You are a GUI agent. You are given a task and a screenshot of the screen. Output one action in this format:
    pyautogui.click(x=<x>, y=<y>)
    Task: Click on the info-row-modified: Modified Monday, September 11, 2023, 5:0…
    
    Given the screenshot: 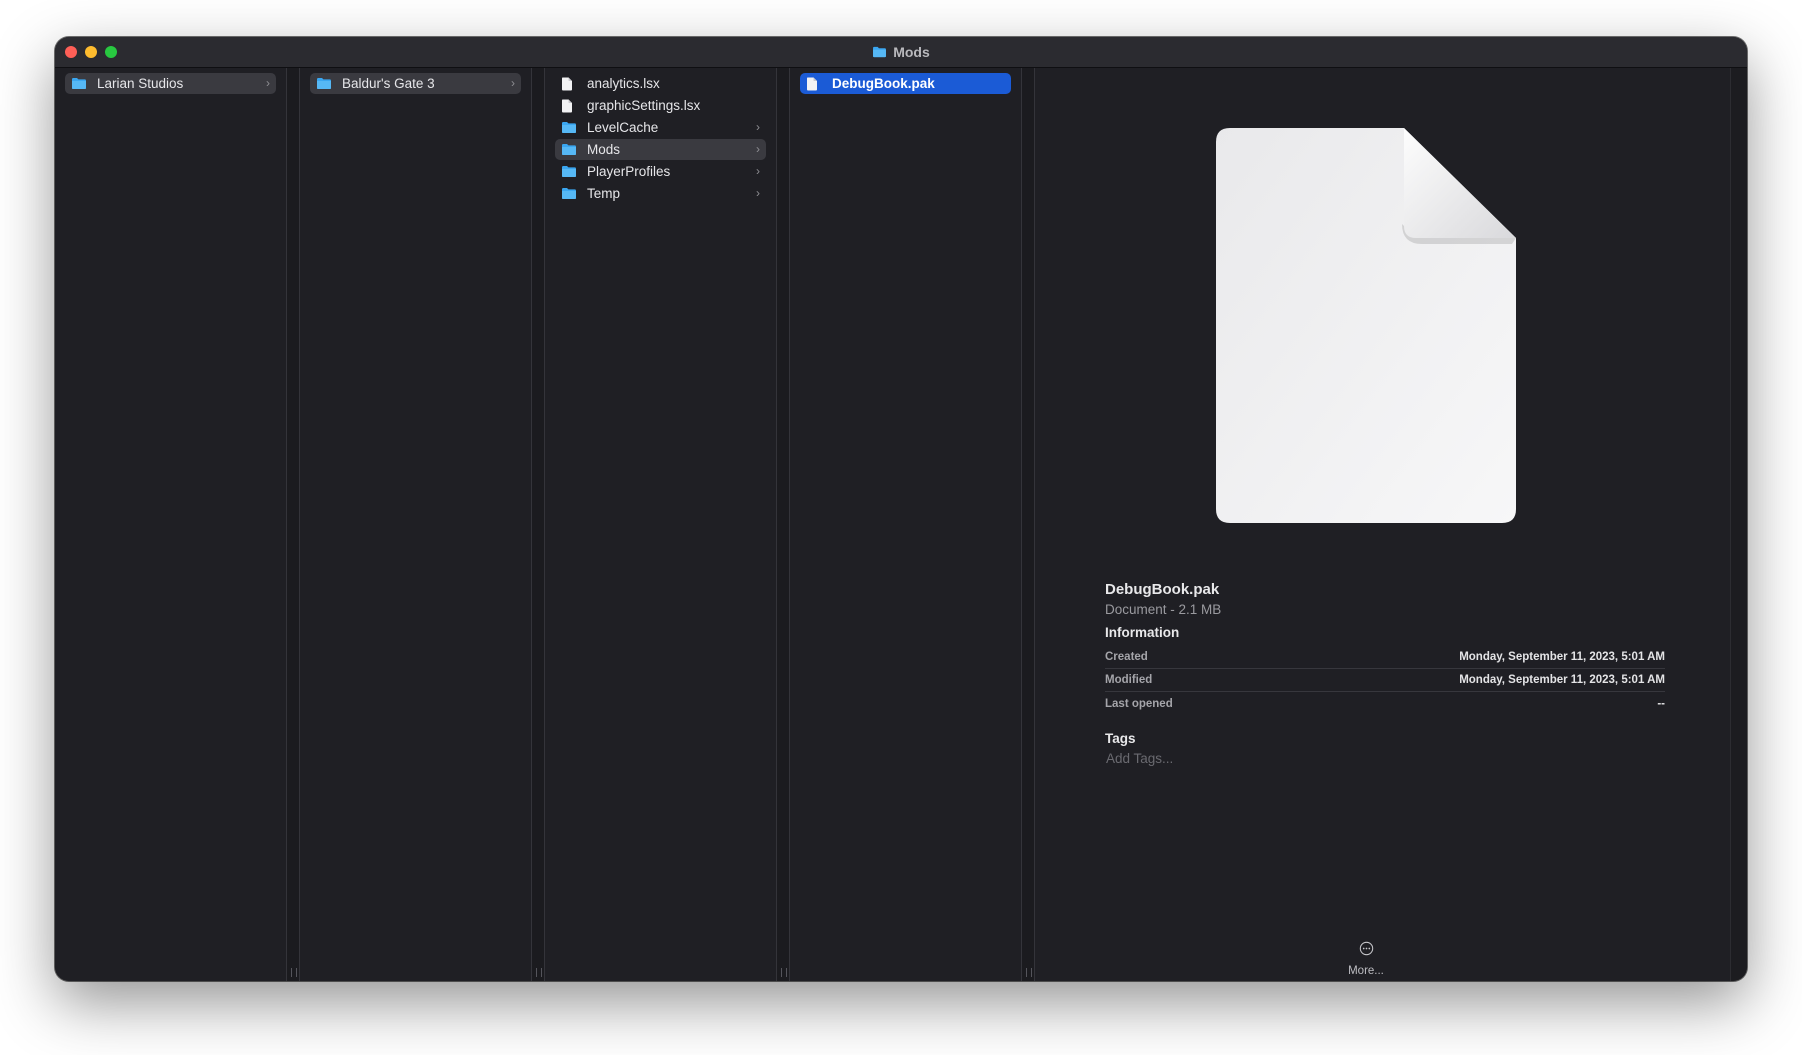 What is the action you would take?
    pyautogui.click(x=1385, y=680)
    